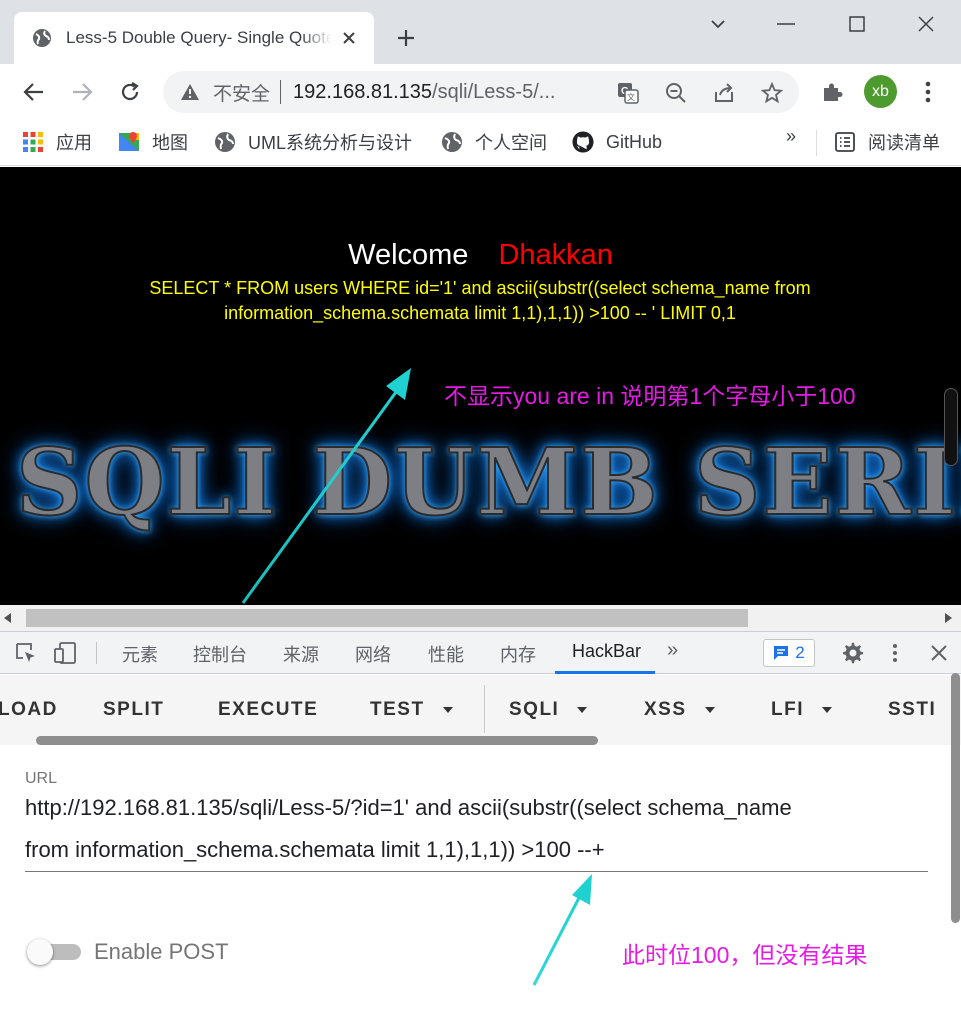 This screenshot has height=1021, width=961. What do you see at coordinates (129, 142) in the screenshot?
I see `maps-pin-icon` at bounding box center [129, 142].